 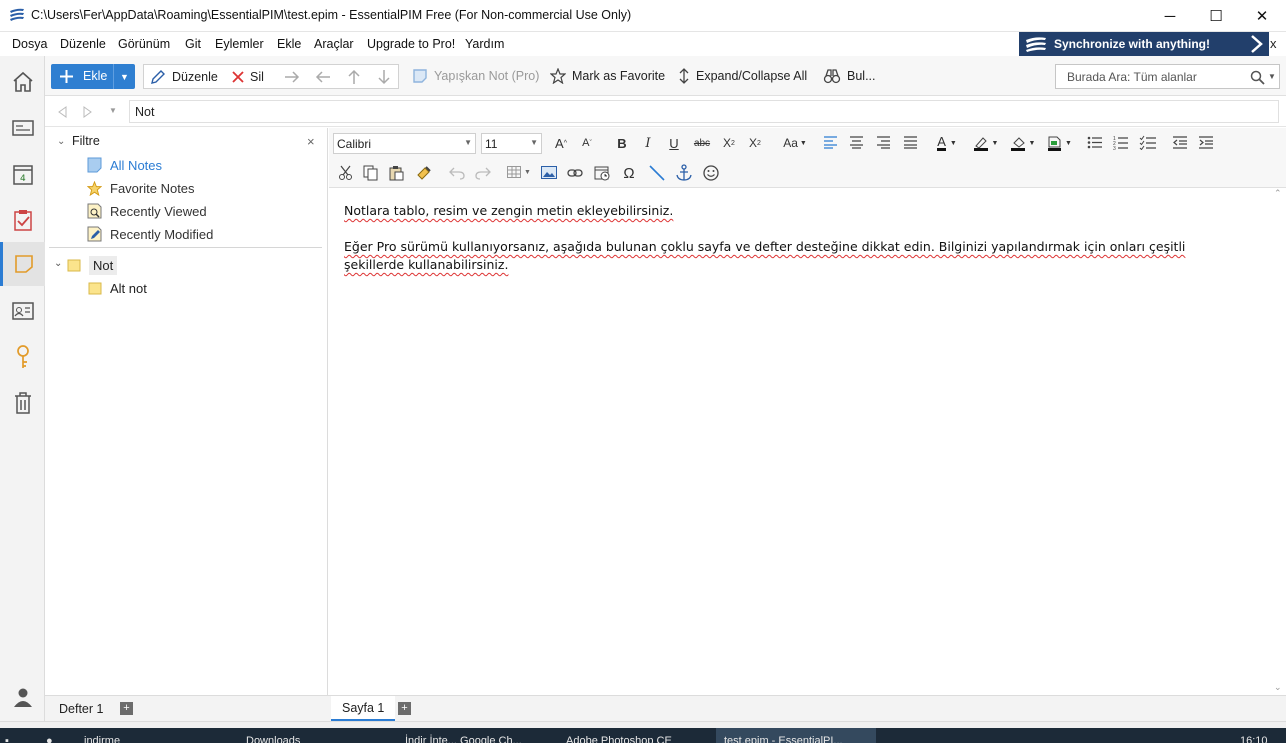 What do you see at coordinates (396, 173) in the screenshot?
I see `paste-icon` at bounding box center [396, 173].